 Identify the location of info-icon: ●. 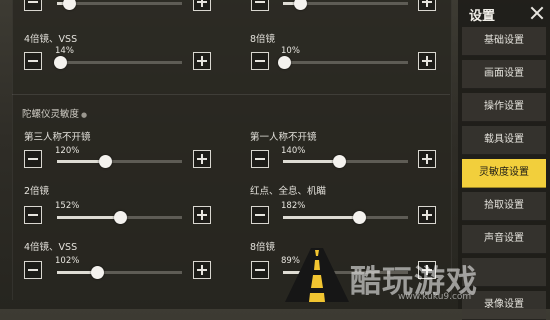
(84, 115).